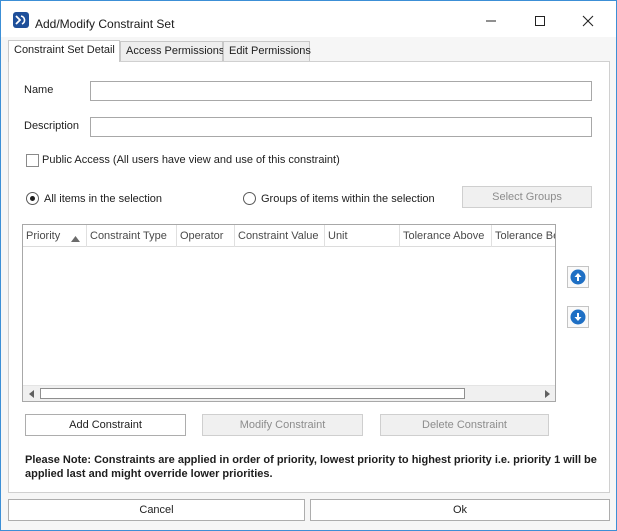  I want to click on horizontal-scrollbar, so click(289, 393).